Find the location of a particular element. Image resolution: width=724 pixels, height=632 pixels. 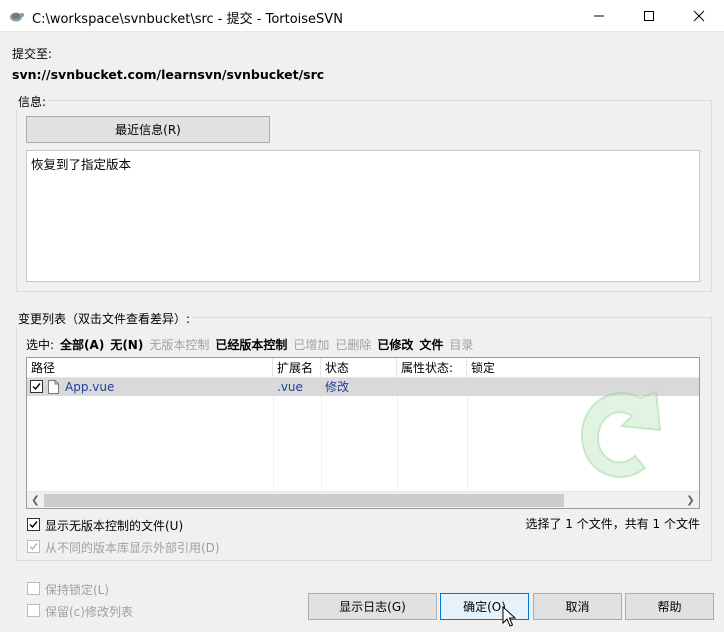

filter-all: 全部(A) is located at coordinates (82, 344).